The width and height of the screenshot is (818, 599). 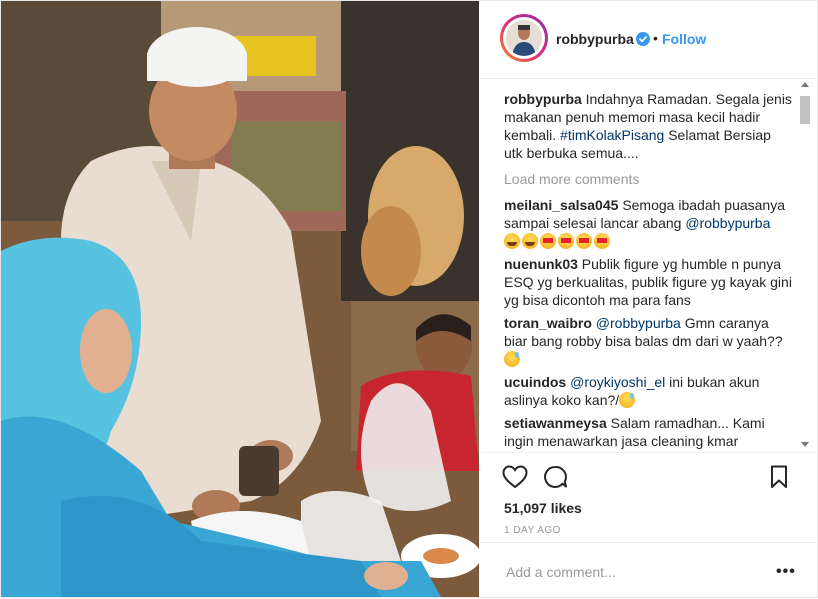 What do you see at coordinates (541, 264) in the screenshot?
I see `comment-username: nuenunk03` at bounding box center [541, 264].